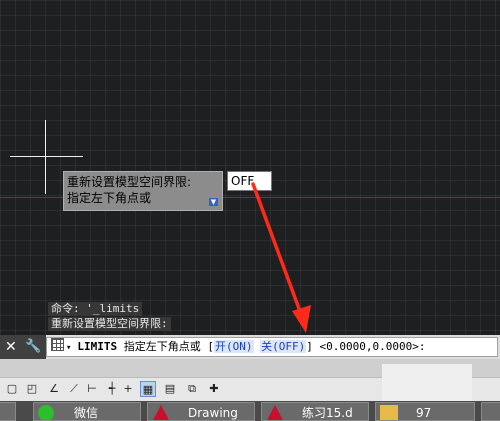  I want to click on plus-icon: ✚, so click(214, 389).